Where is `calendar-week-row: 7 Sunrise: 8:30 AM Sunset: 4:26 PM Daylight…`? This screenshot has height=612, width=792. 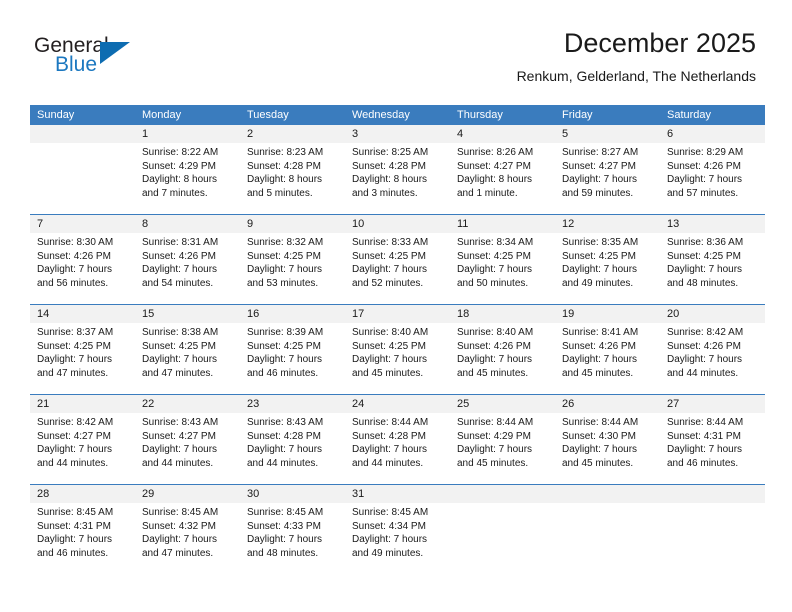
calendar-week-row: 7 Sunrise: 8:30 AM Sunset: 4:26 PM Daylight… is located at coordinates (397, 259).